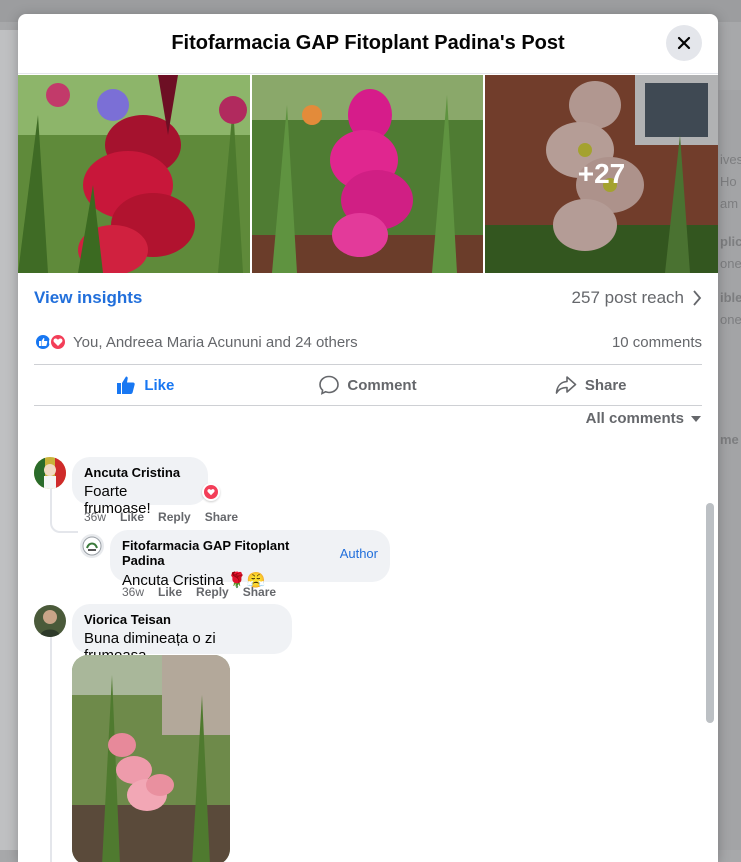  Describe the element at coordinates (215, 342) in the screenshot. I see `reactions-summary-text: You, Andreea Maria Acununi and 24 others` at that location.